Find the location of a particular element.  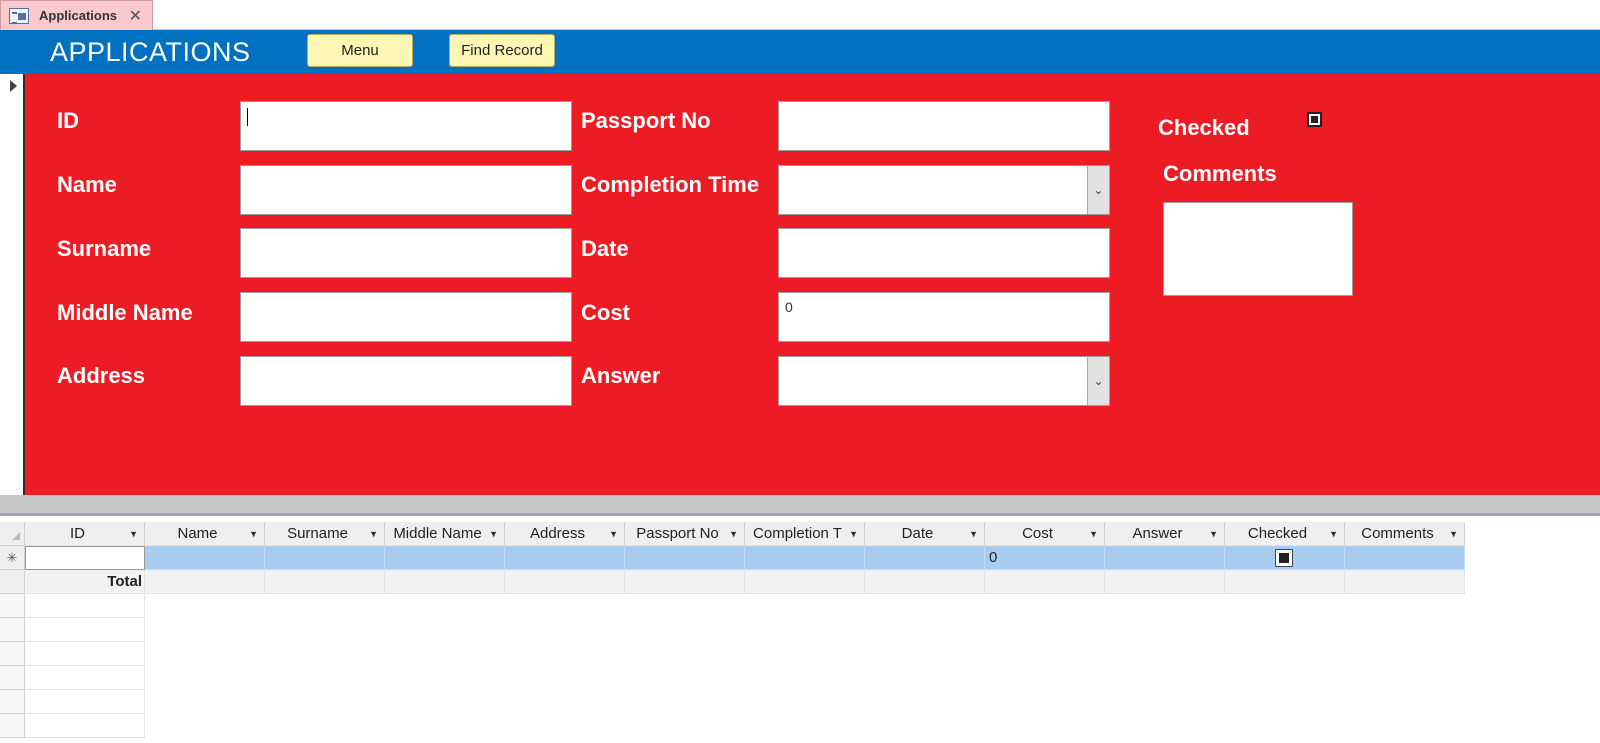

new-row-middle-name-cell is located at coordinates (445, 558).